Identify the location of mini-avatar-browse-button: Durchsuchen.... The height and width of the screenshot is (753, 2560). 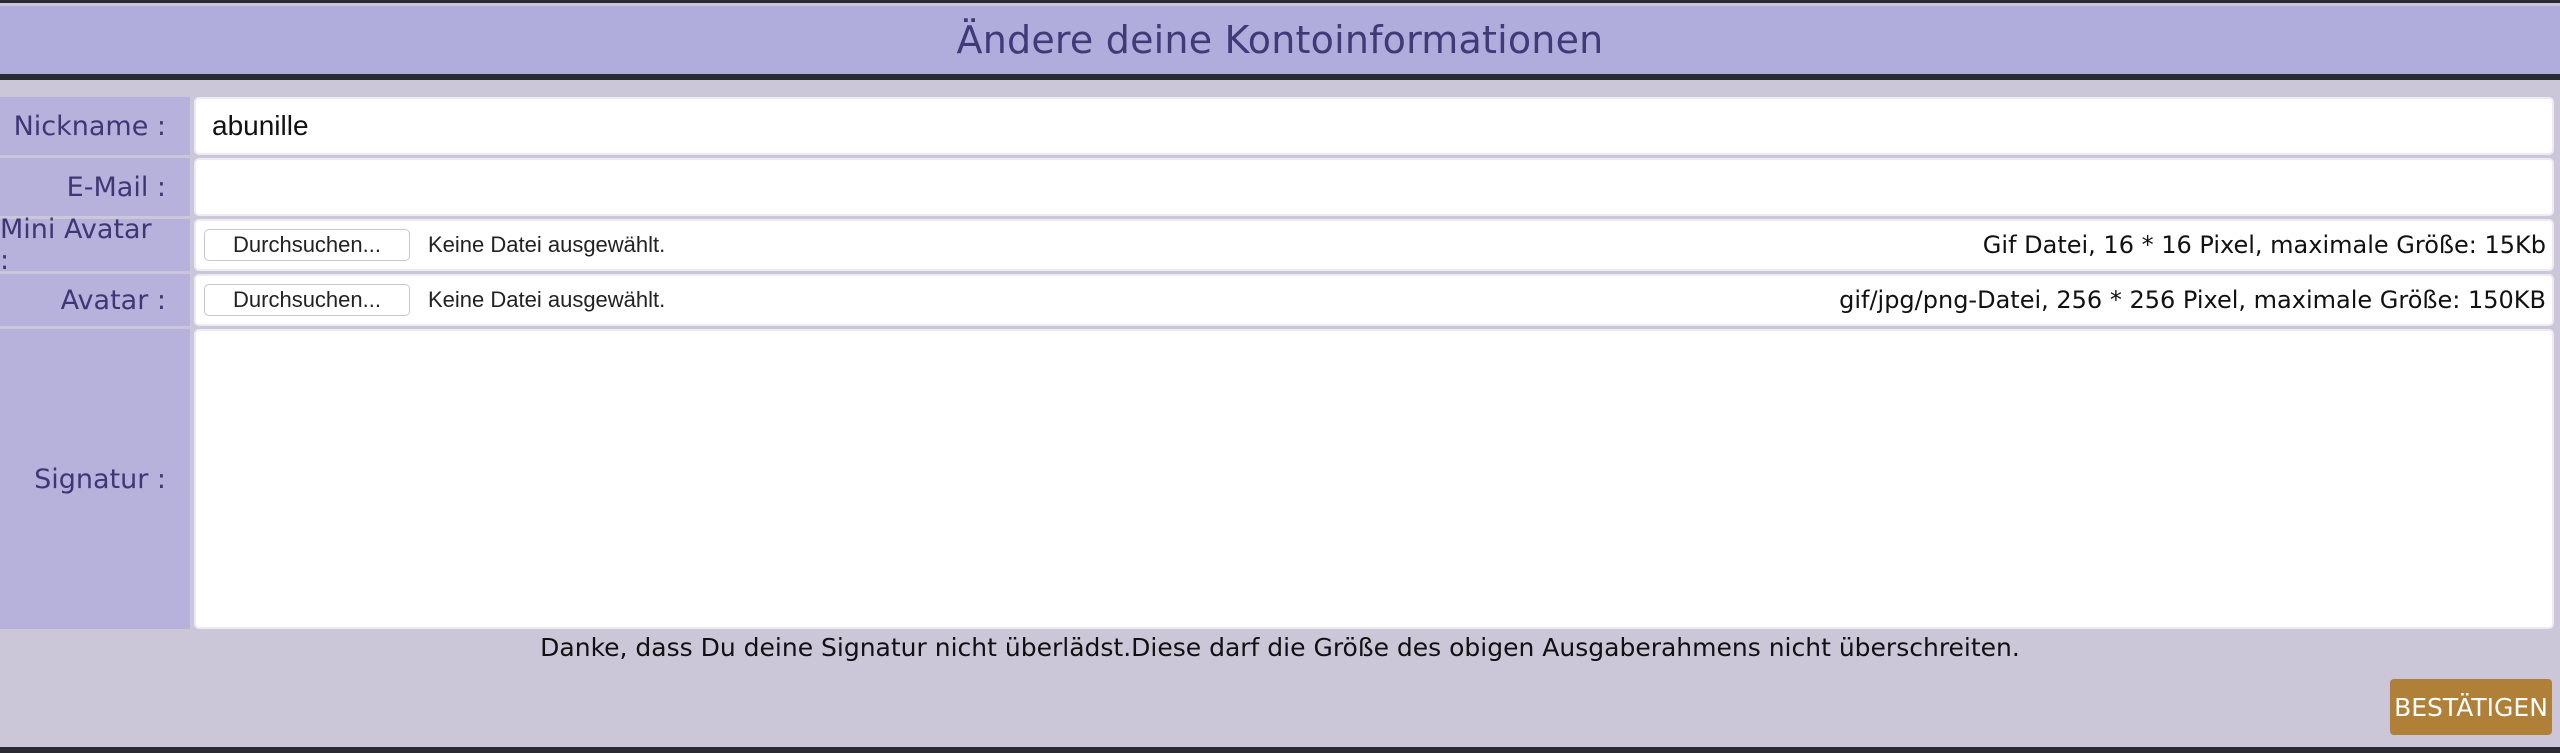
(307, 245).